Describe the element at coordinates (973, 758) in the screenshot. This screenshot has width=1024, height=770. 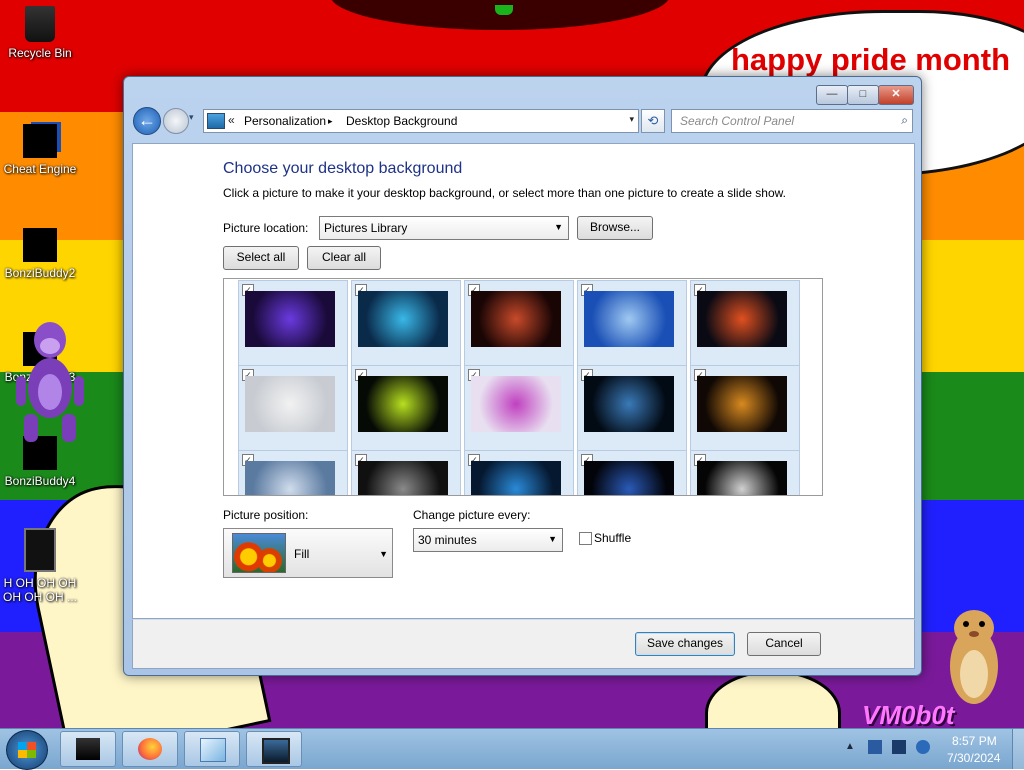
I see `clock-date: 7/30/2024` at that location.